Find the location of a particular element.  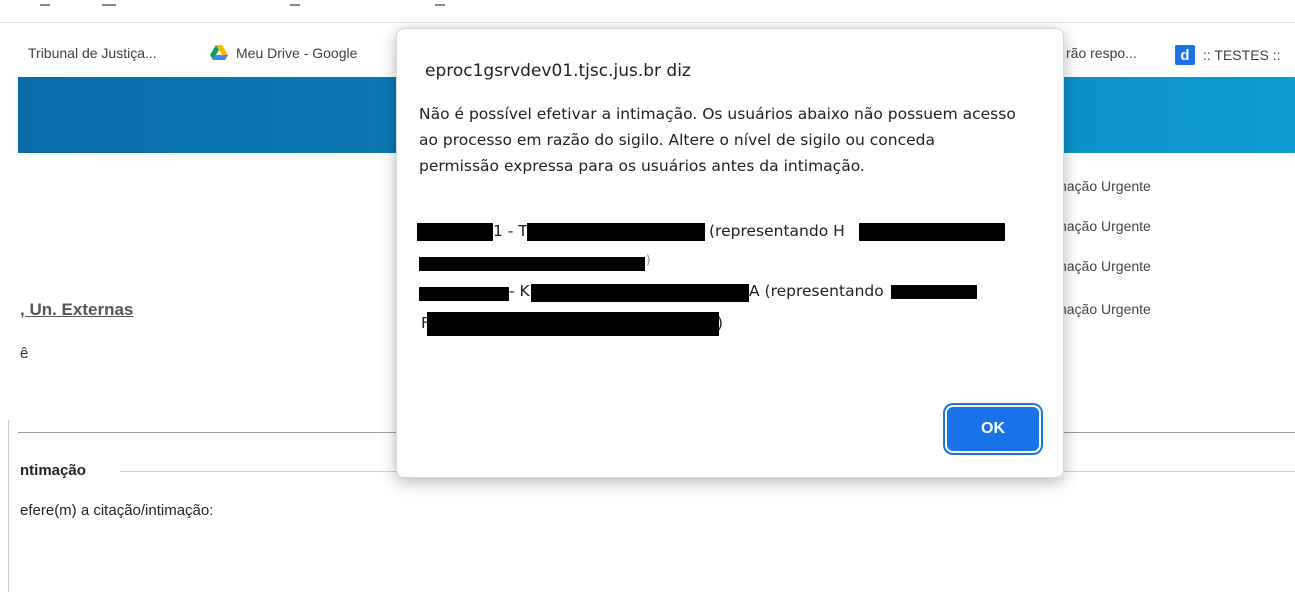

refere-label: efere(m) a citação/intimação: is located at coordinates (117, 510).